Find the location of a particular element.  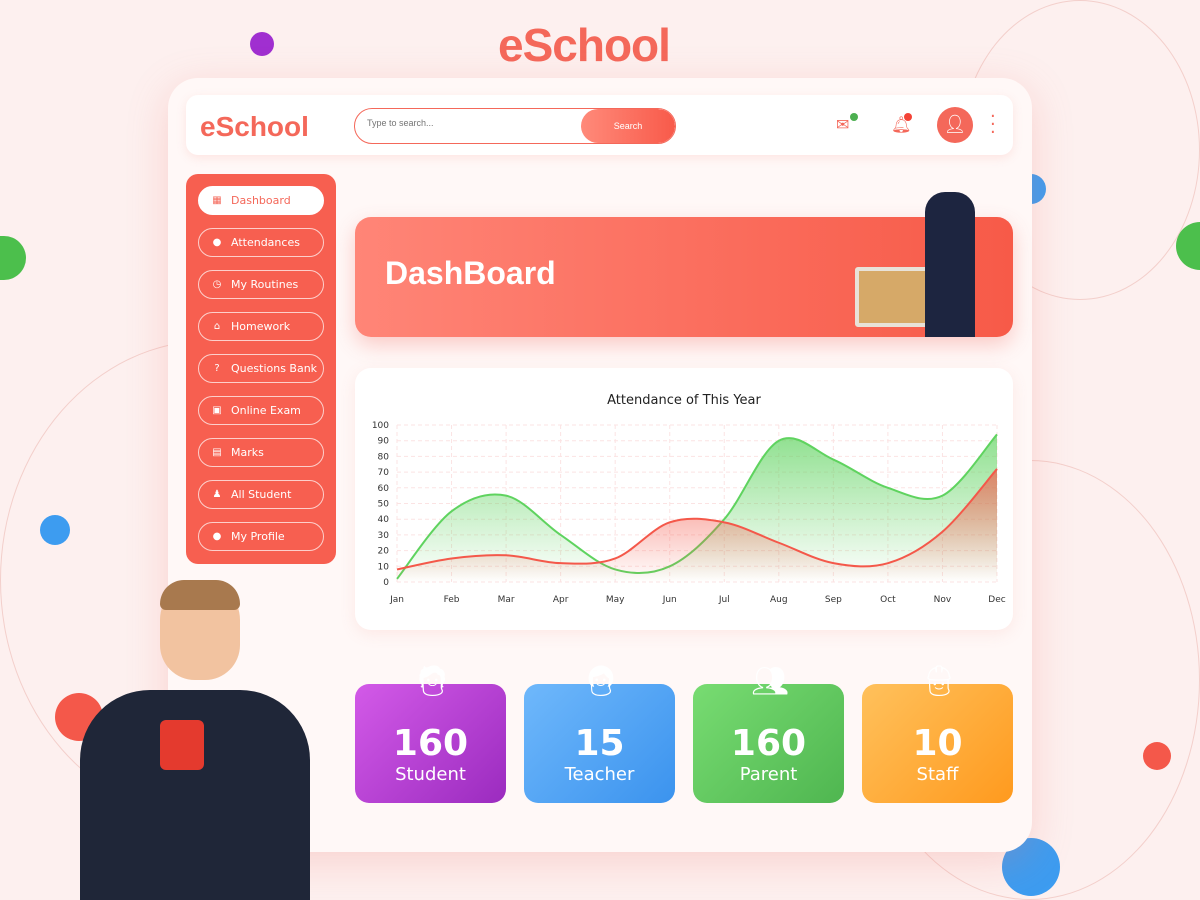

user-icon: ● is located at coordinates (217, 242).